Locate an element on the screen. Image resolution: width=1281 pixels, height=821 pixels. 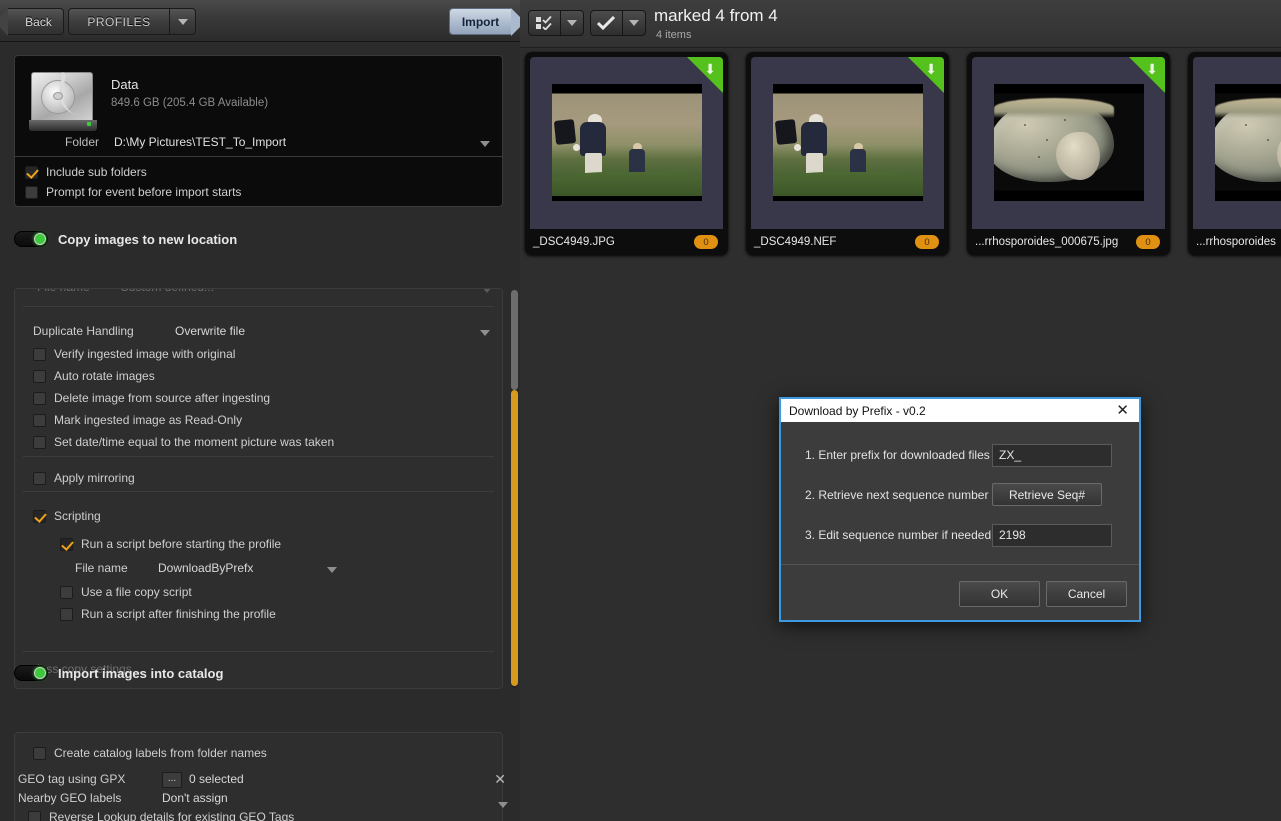
file-name-chevron-down-icon is located at coordinates (487, 291).